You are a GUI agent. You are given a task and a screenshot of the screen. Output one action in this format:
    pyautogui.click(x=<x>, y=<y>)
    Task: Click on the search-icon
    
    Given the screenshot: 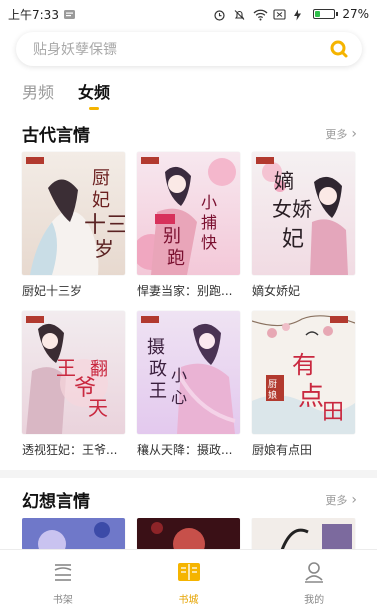 What is the action you would take?
    pyautogui.click(x=339, y=49)
    